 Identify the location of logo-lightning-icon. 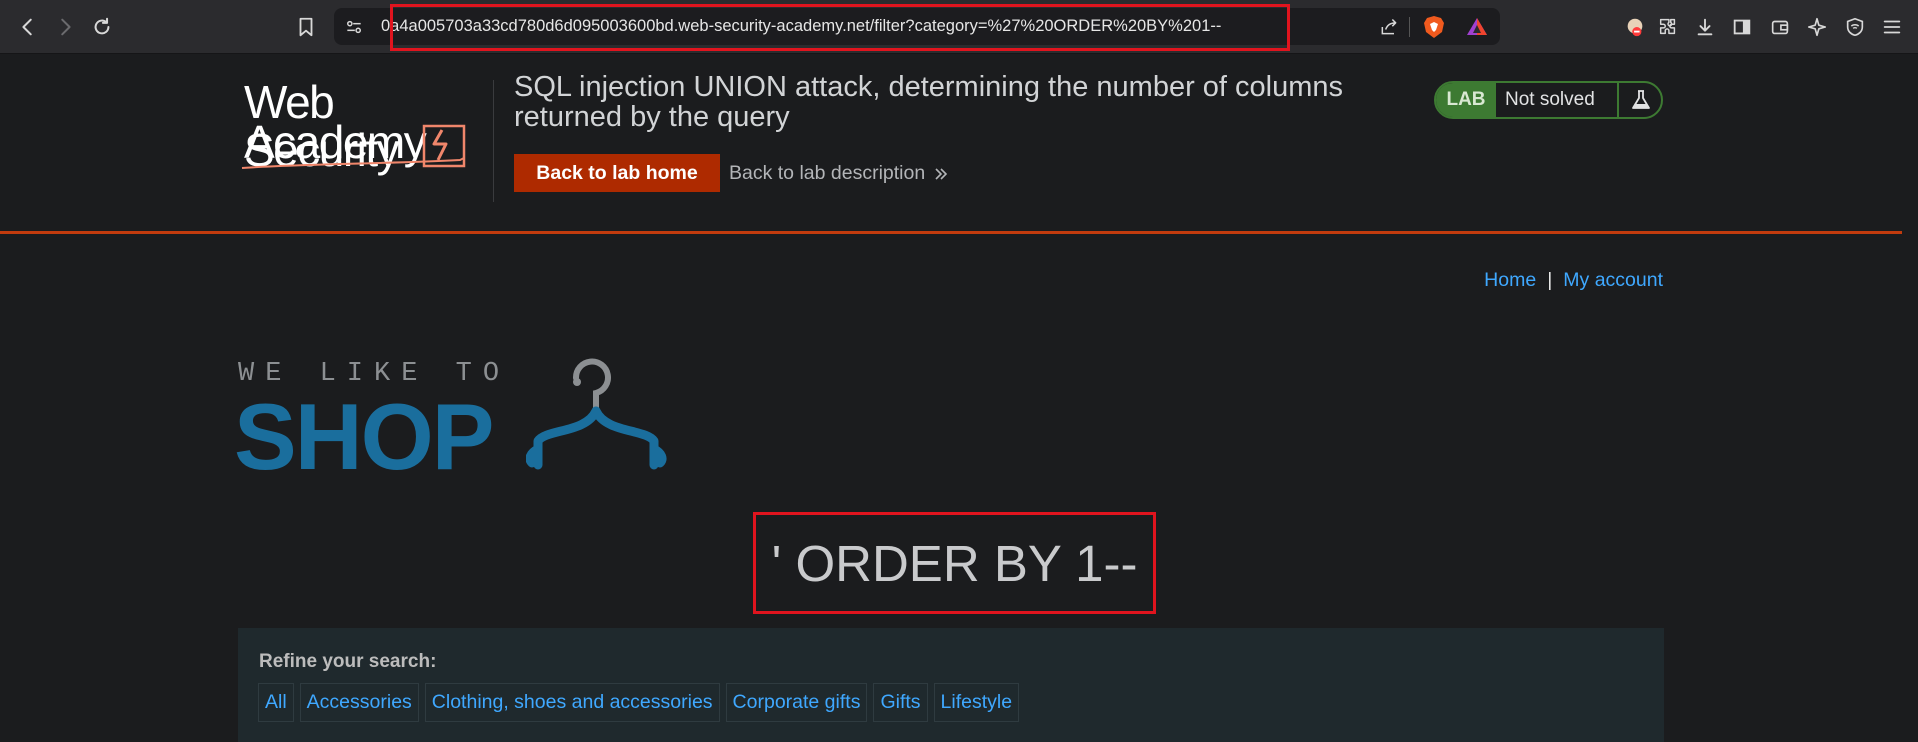
(353, 146).